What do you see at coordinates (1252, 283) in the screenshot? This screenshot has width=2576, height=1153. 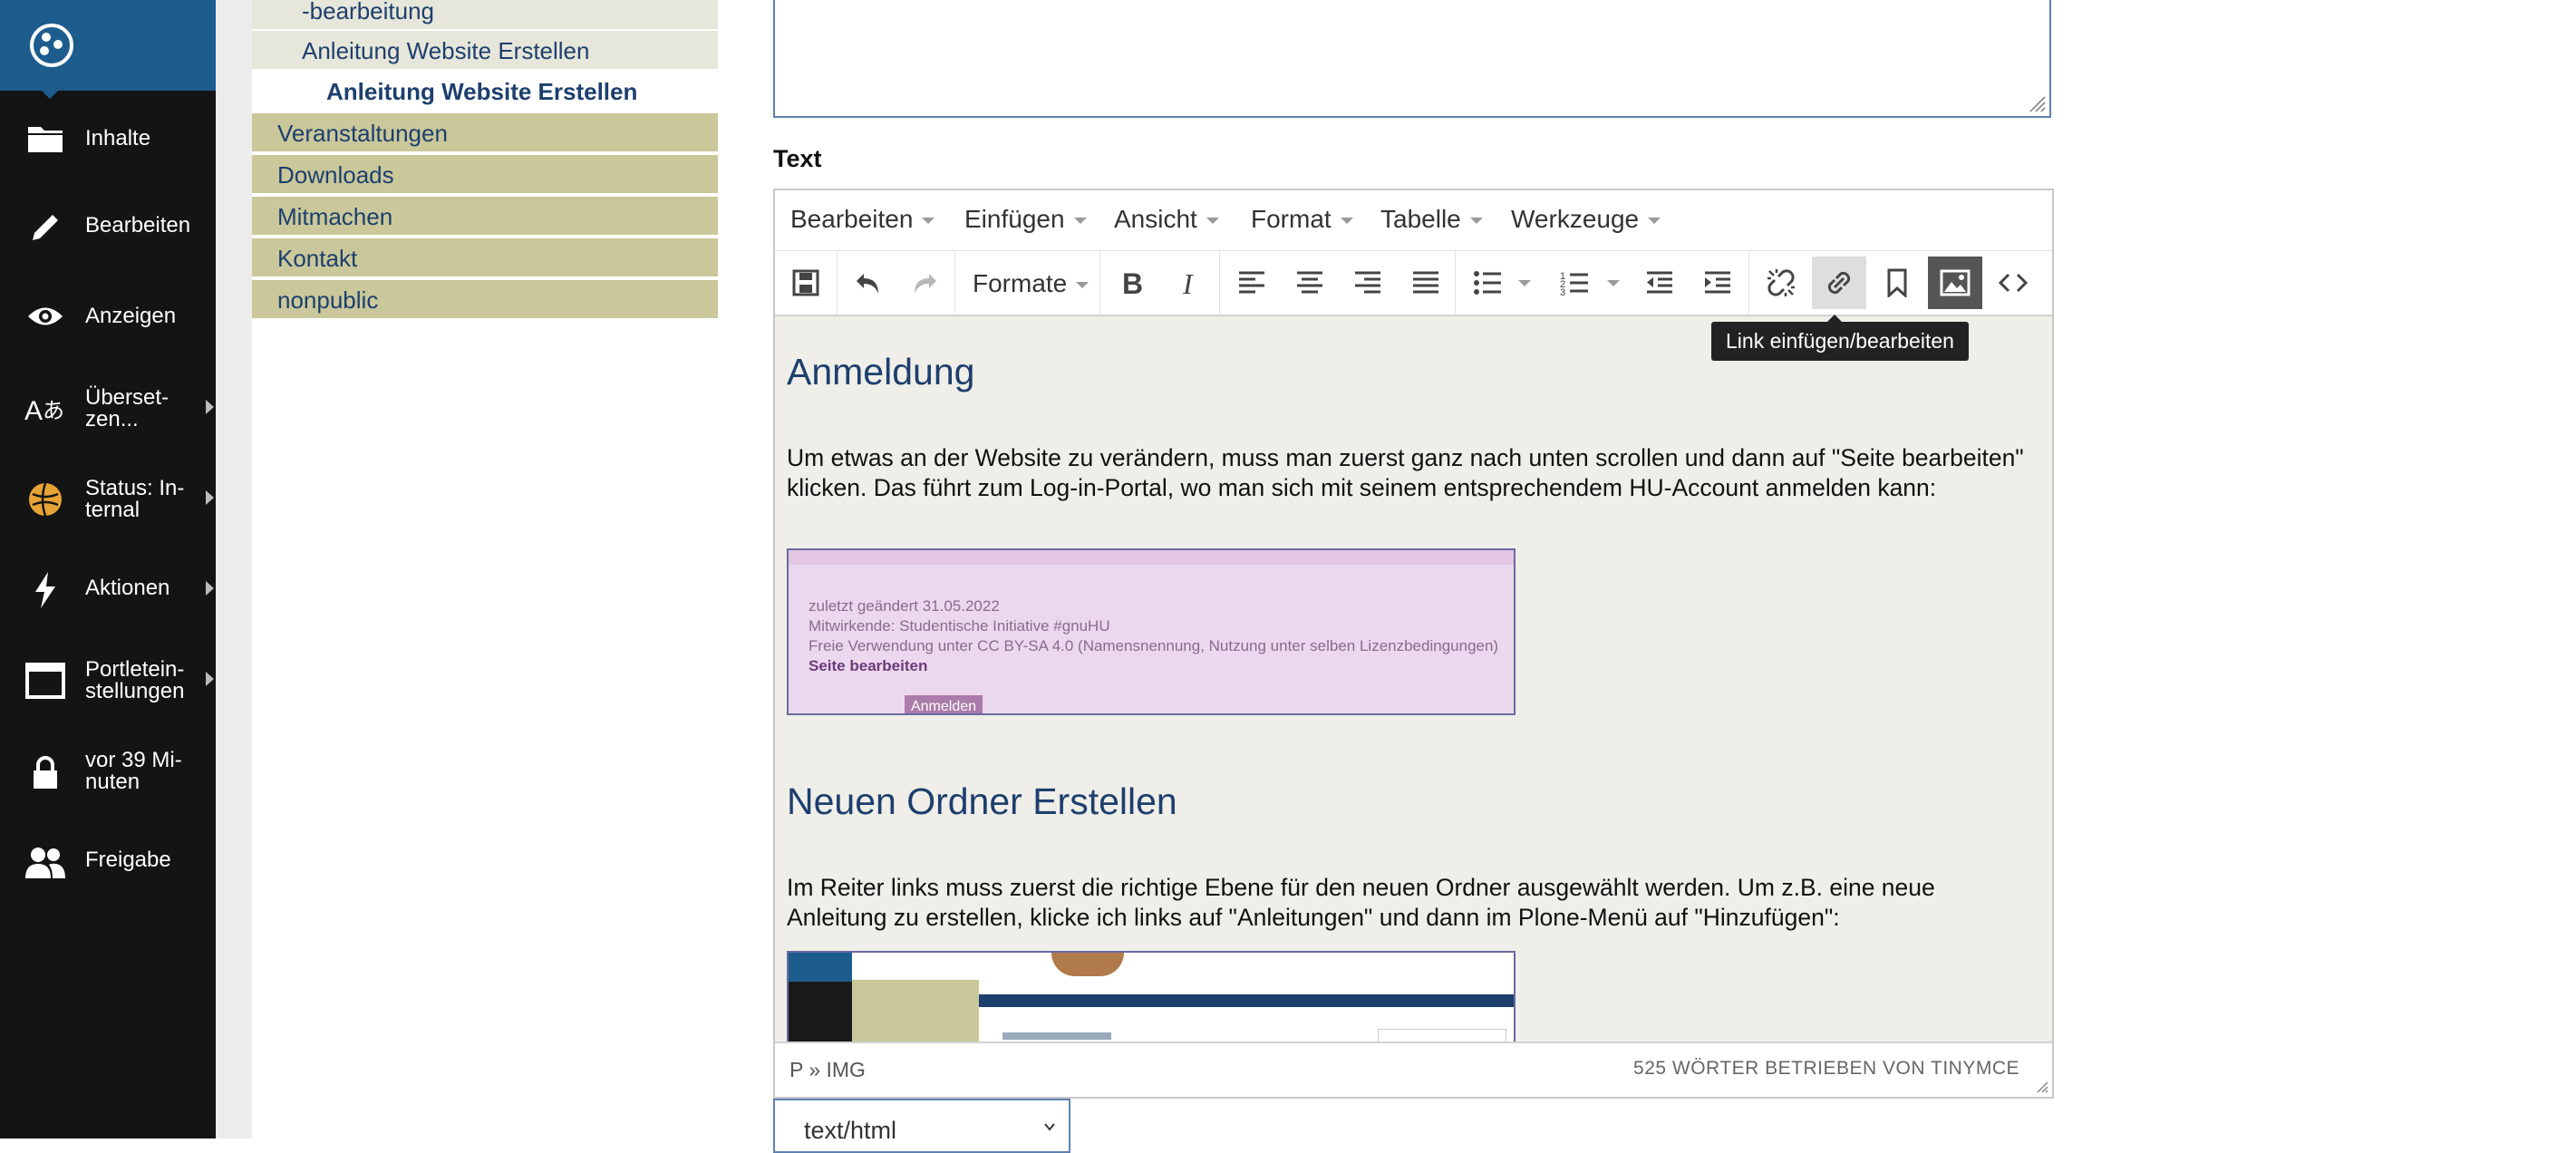 I see `align-left-button` at bounding box center [1252, 283].